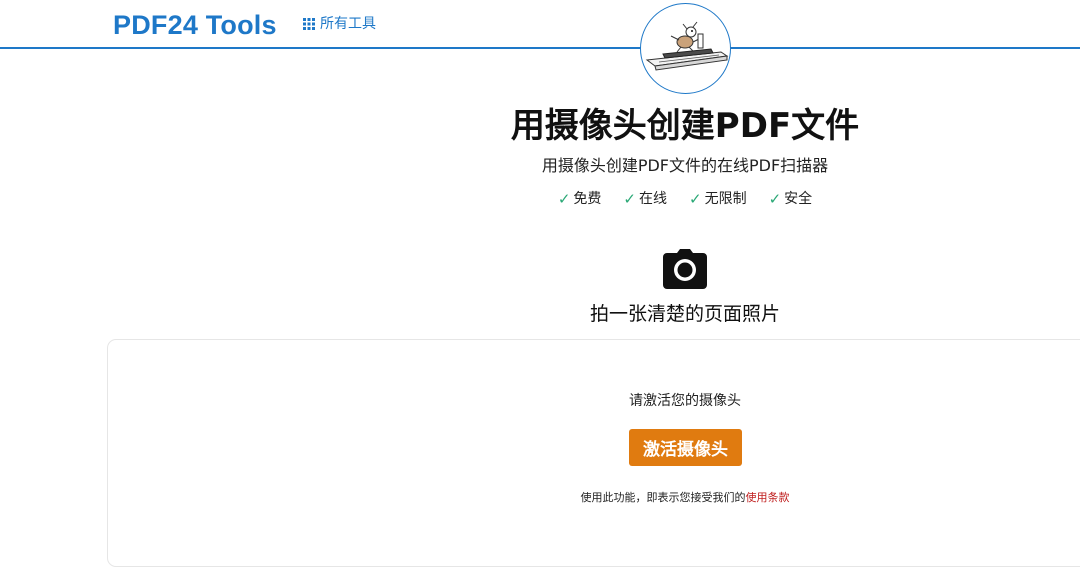 The image size is (1080, 569). I want to click on tool-logo, so click(685, 48).